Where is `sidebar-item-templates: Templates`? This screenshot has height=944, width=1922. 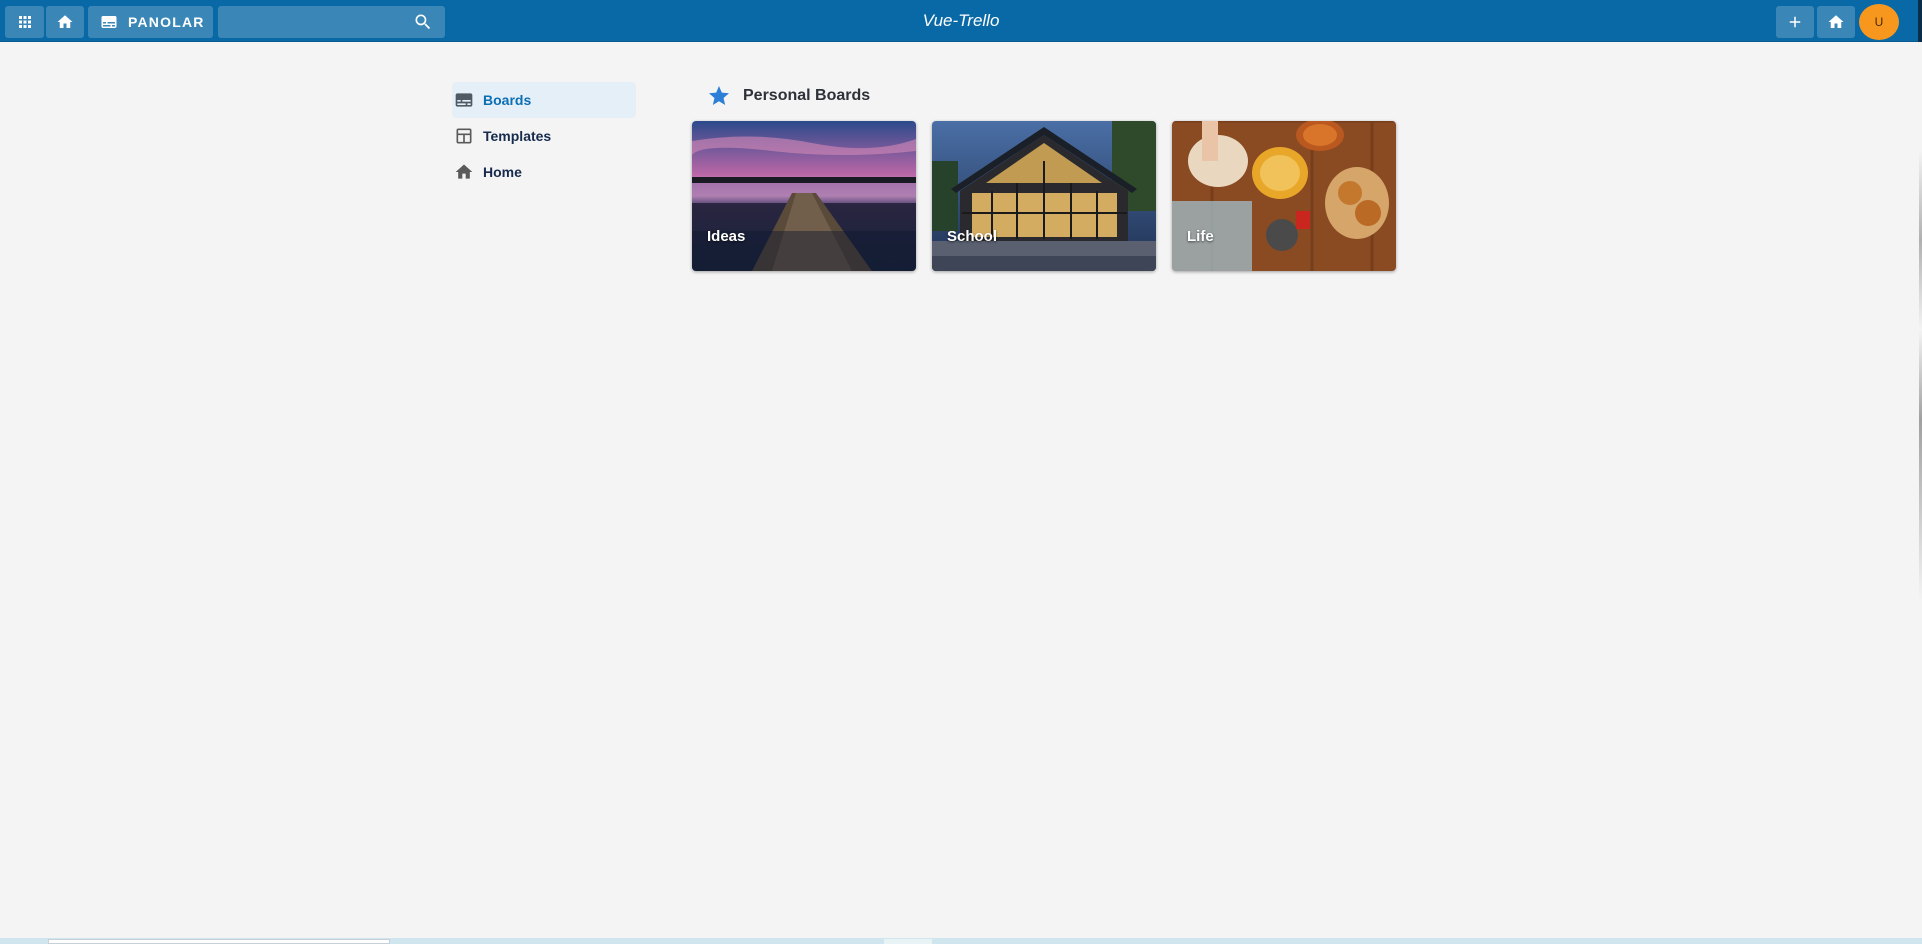 sidebar-item-templates: Templates is located at coordinates (544, 136).